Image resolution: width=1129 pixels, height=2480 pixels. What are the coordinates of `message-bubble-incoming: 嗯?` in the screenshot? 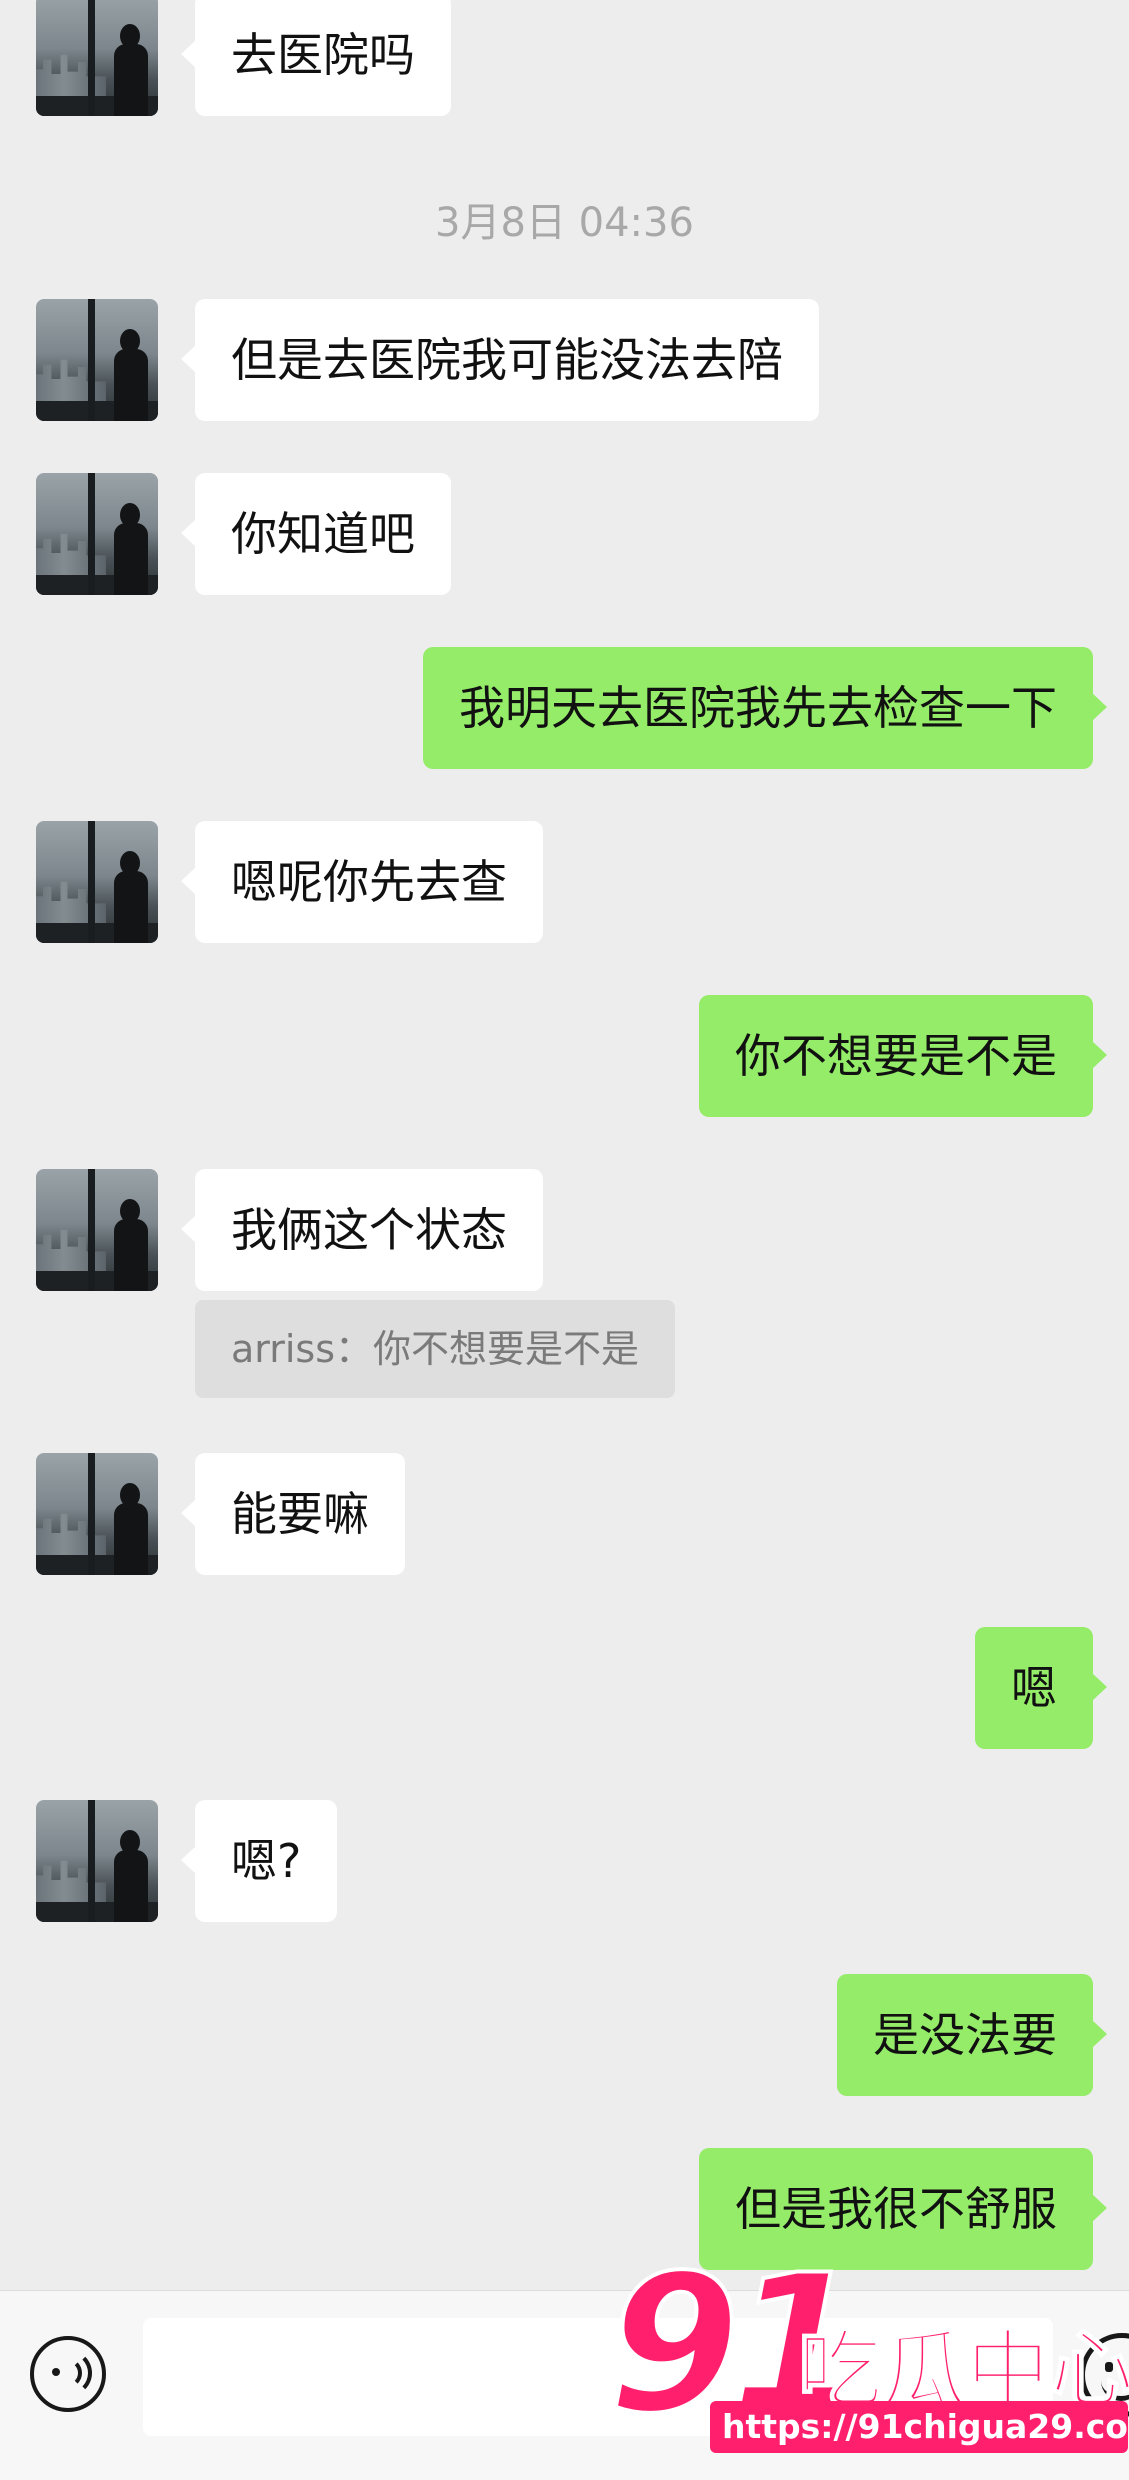 It's located at (259, 1861).